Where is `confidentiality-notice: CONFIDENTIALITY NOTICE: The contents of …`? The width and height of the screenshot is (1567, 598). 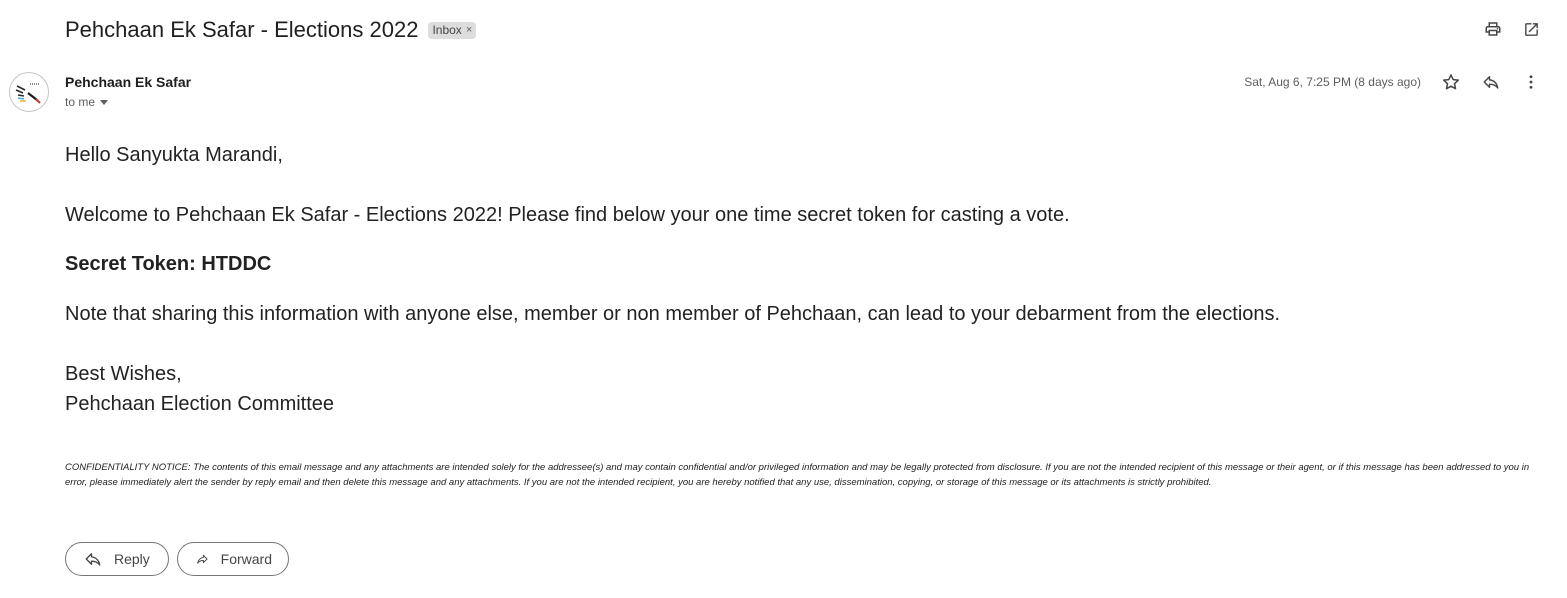
confidentiality-notice: CONFIDENTIALITY NOTICE: The contents of … is located at coordinates (797, 475).